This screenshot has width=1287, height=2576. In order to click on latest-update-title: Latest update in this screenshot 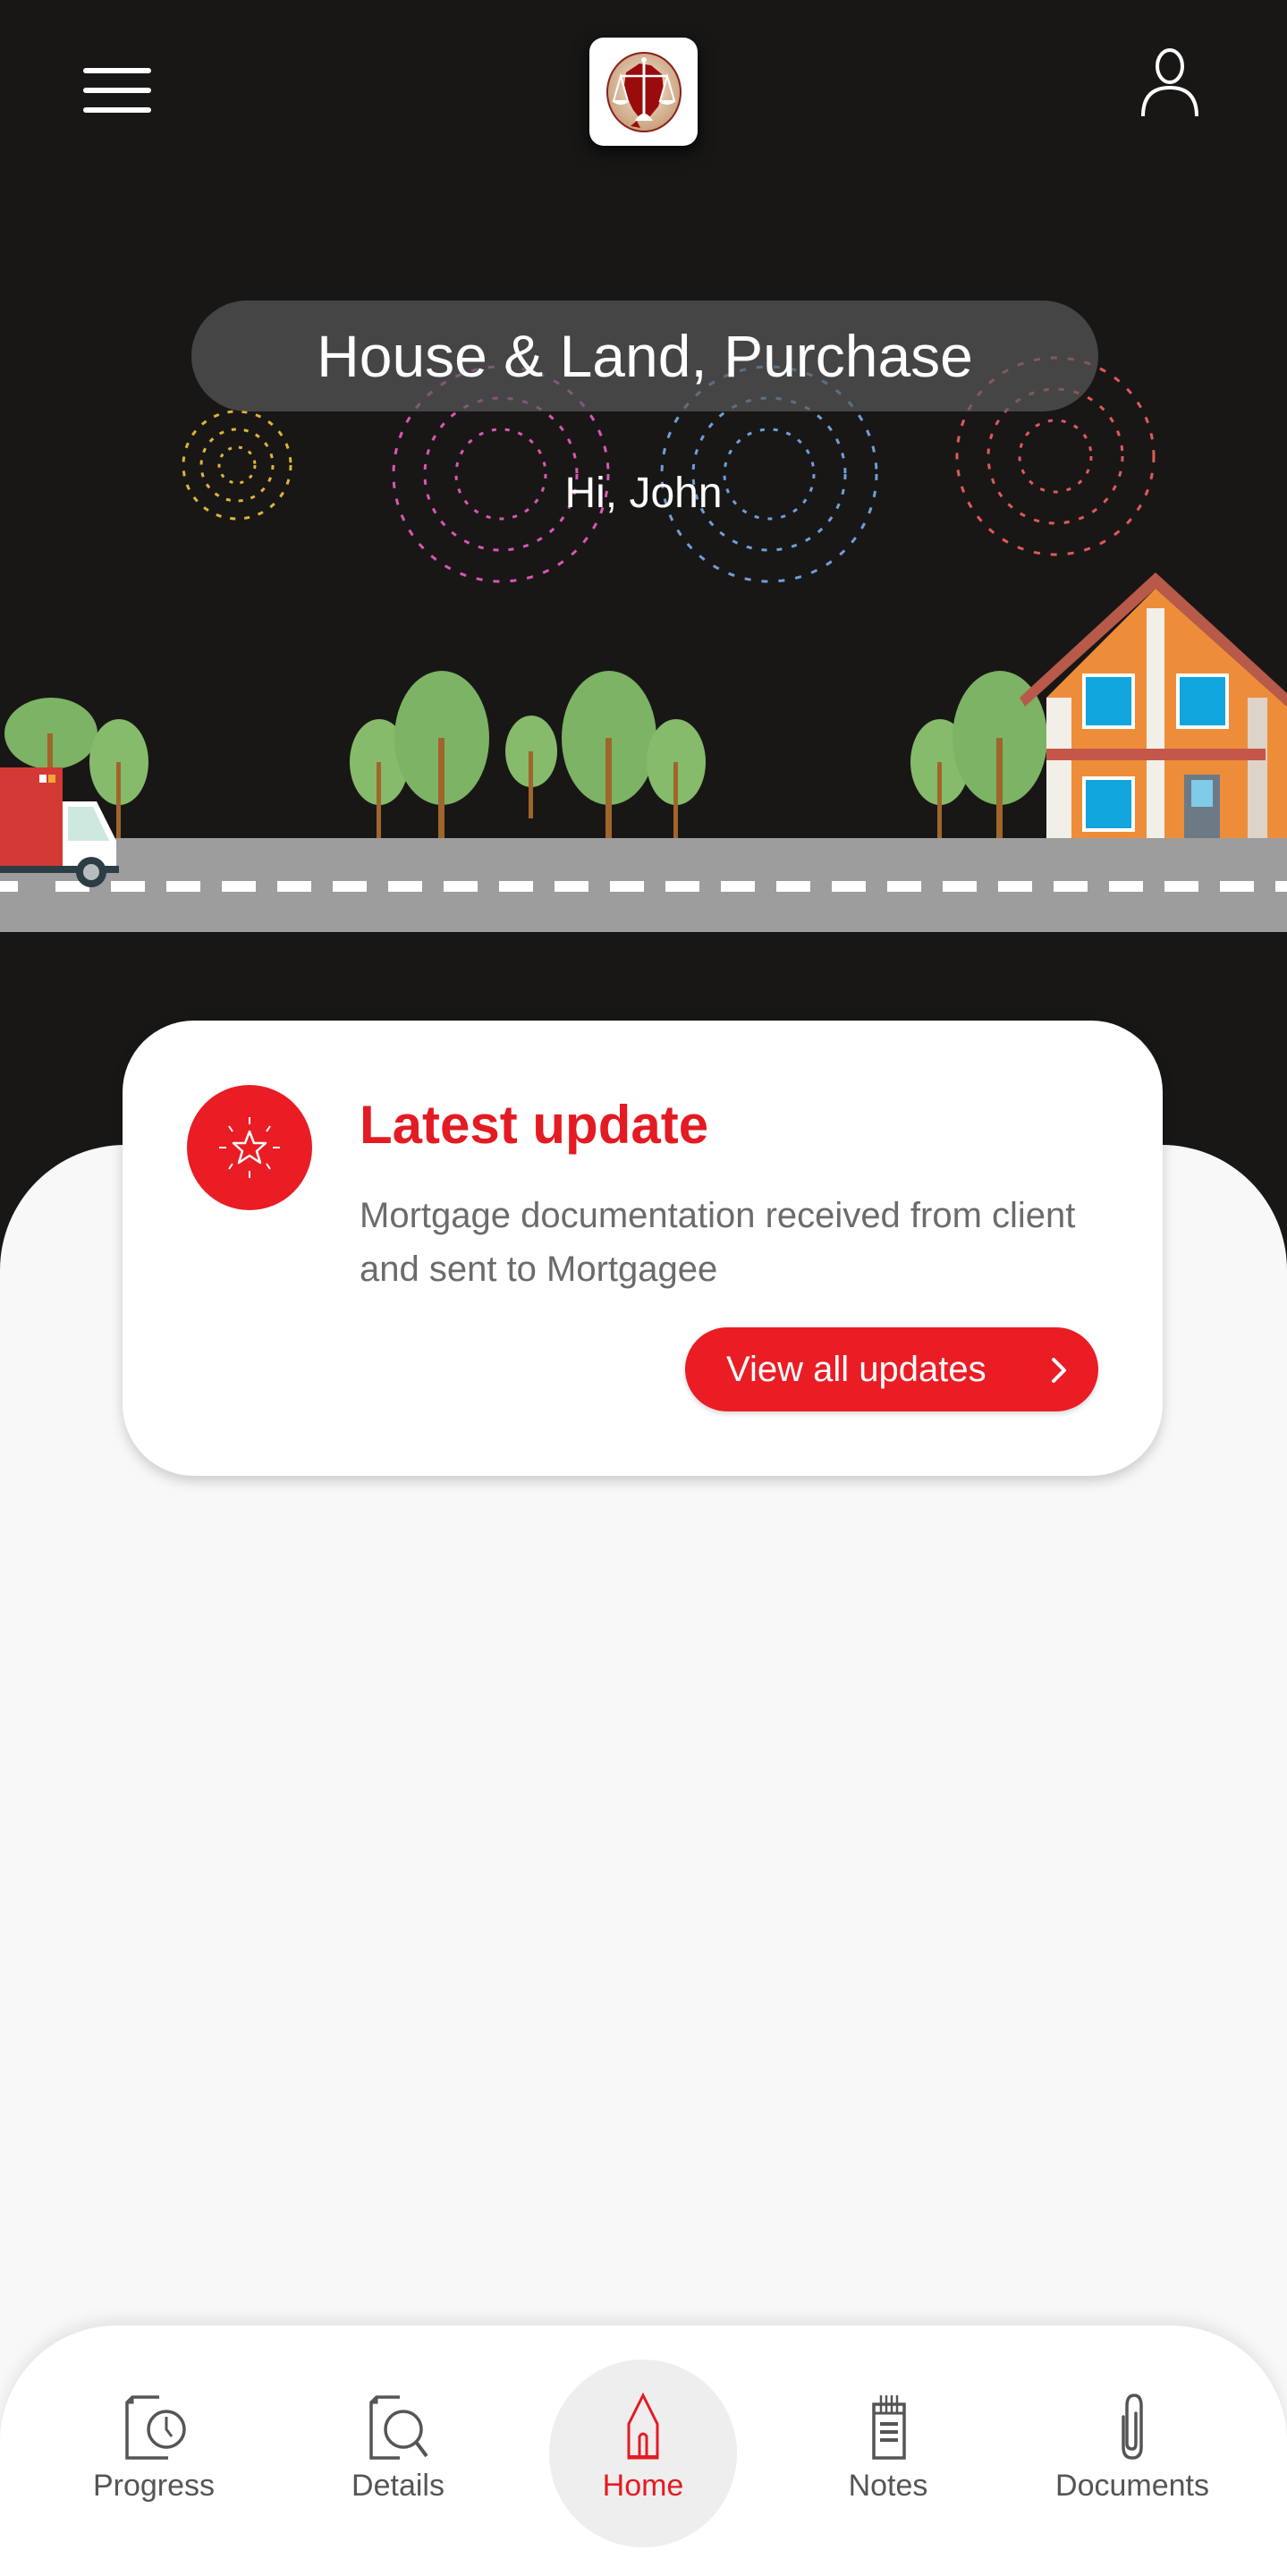, I will do `click(534, 1125)`.